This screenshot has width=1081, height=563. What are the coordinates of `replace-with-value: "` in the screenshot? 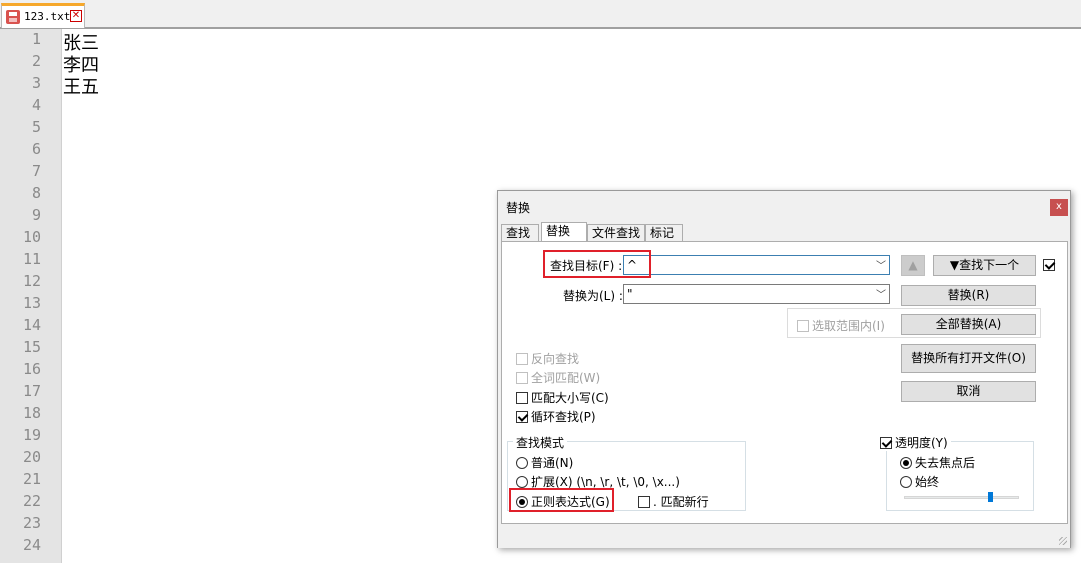 It's located at (630, 294).